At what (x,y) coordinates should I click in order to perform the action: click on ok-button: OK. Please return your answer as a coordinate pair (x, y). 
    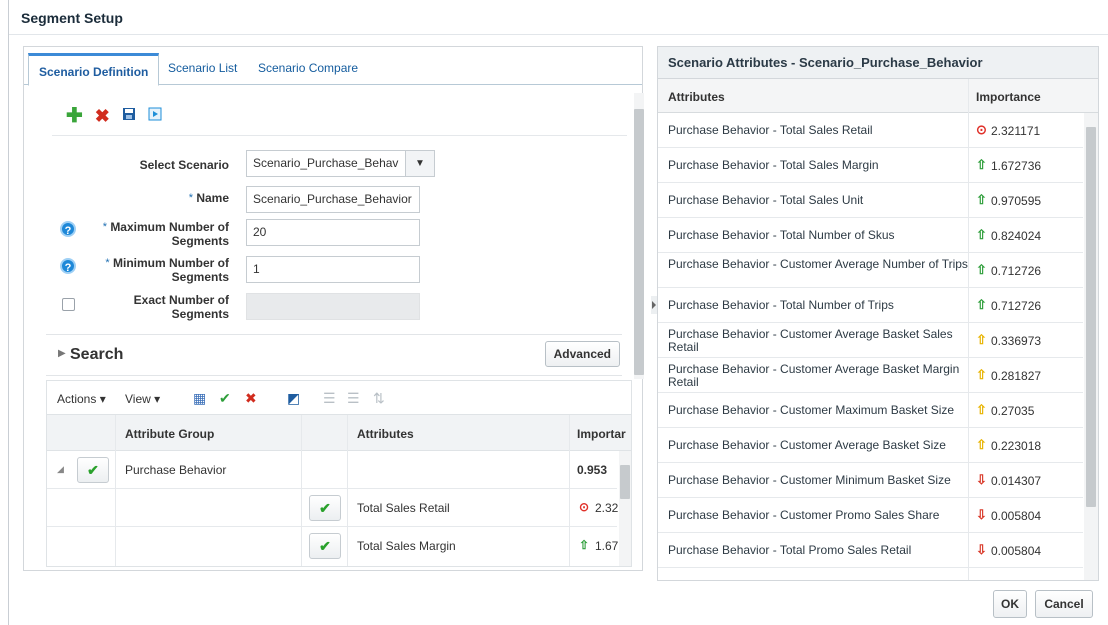
    Looking at the image, I should click on (1010, 604).